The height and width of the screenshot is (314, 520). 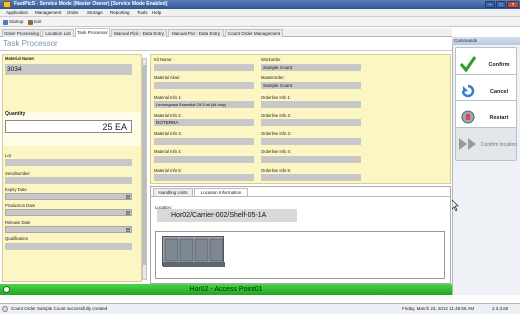 I want to click on orderline-info5-label: Orderline Info 5:, so click(x=276, y=170).